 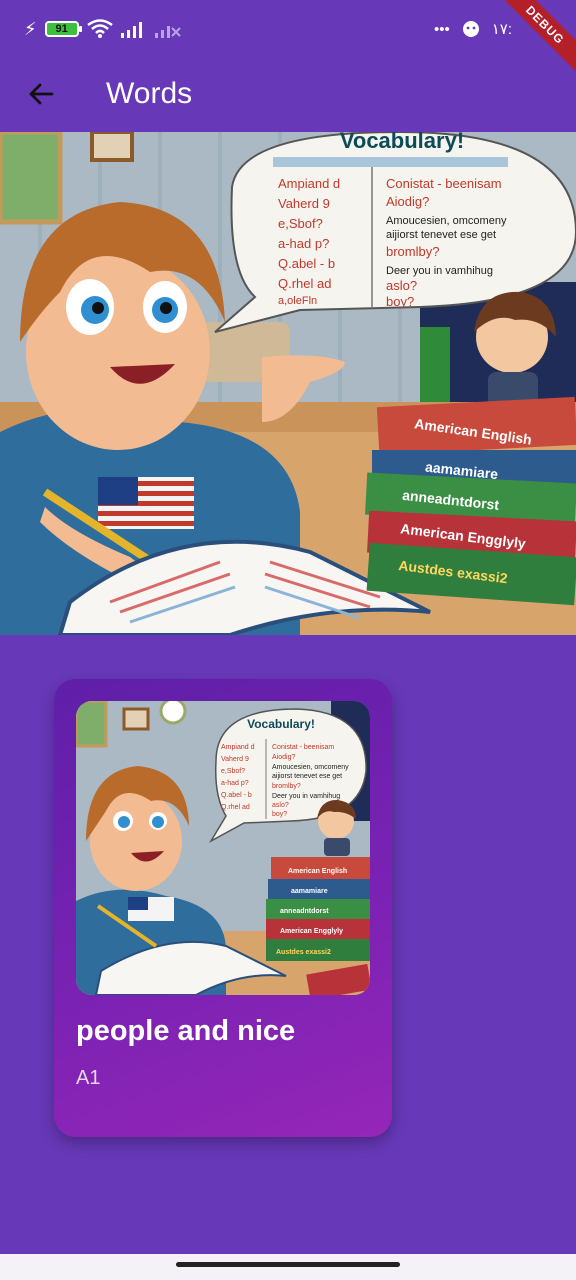 I want to click on bubble-left-4: Q.abel - b, so click(x=306, y=263).